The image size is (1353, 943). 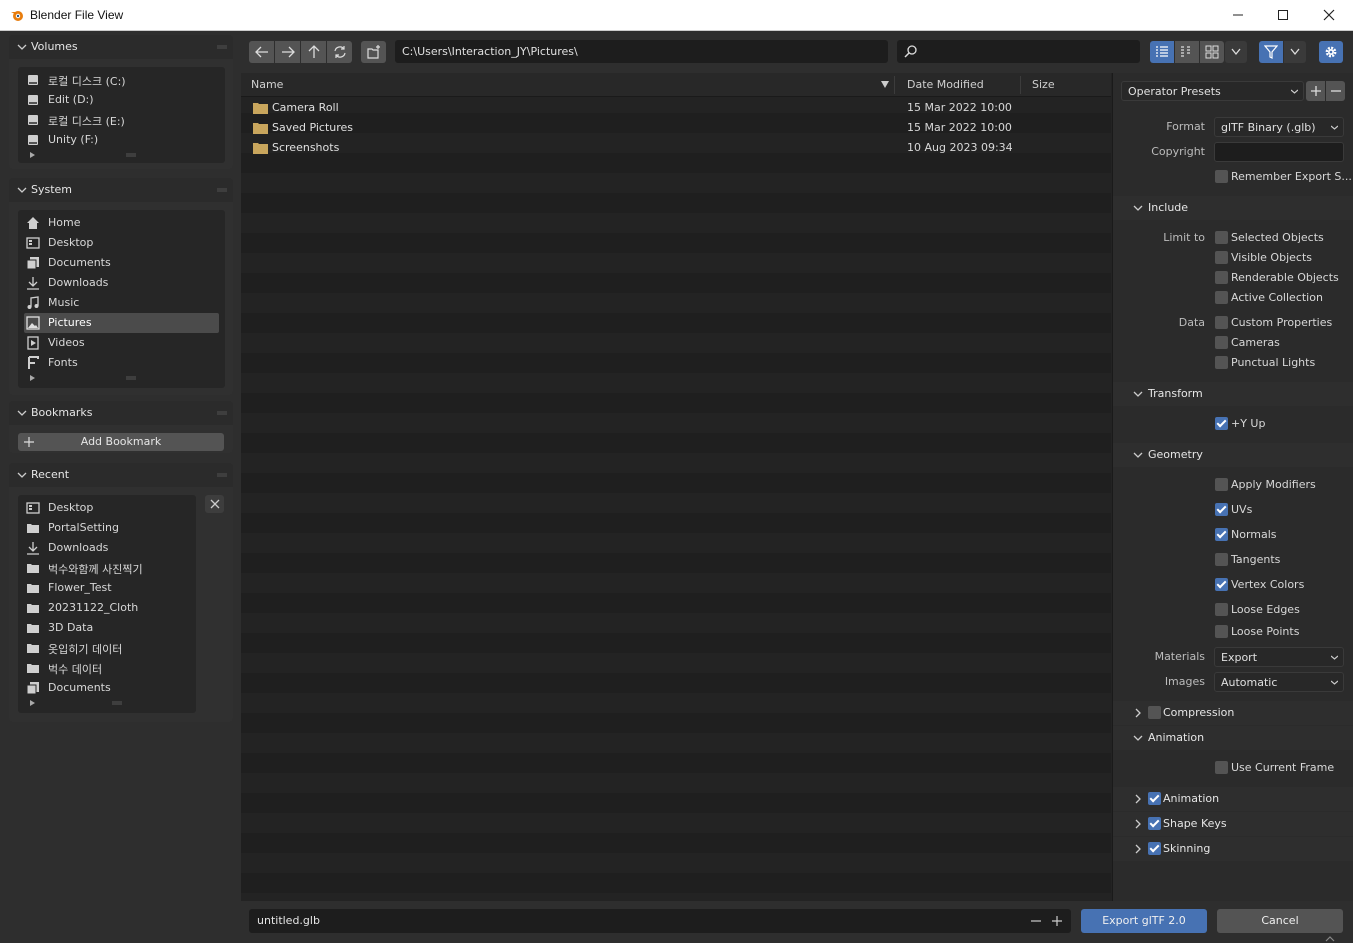 What do you see at coordinates (1330, 938) in the screenshot?
I see `chevron-up-icon` at bounding box center [1330, 938].